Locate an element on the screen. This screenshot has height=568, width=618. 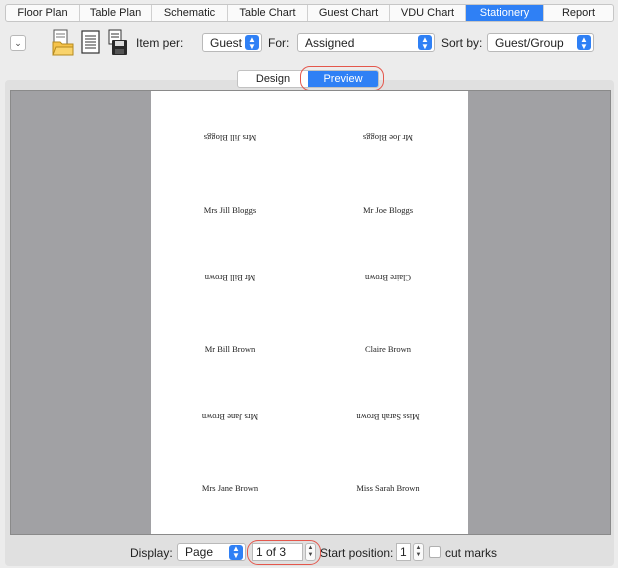
place-card-name: Mr Bill Brown is located at coordinates (230, 349).